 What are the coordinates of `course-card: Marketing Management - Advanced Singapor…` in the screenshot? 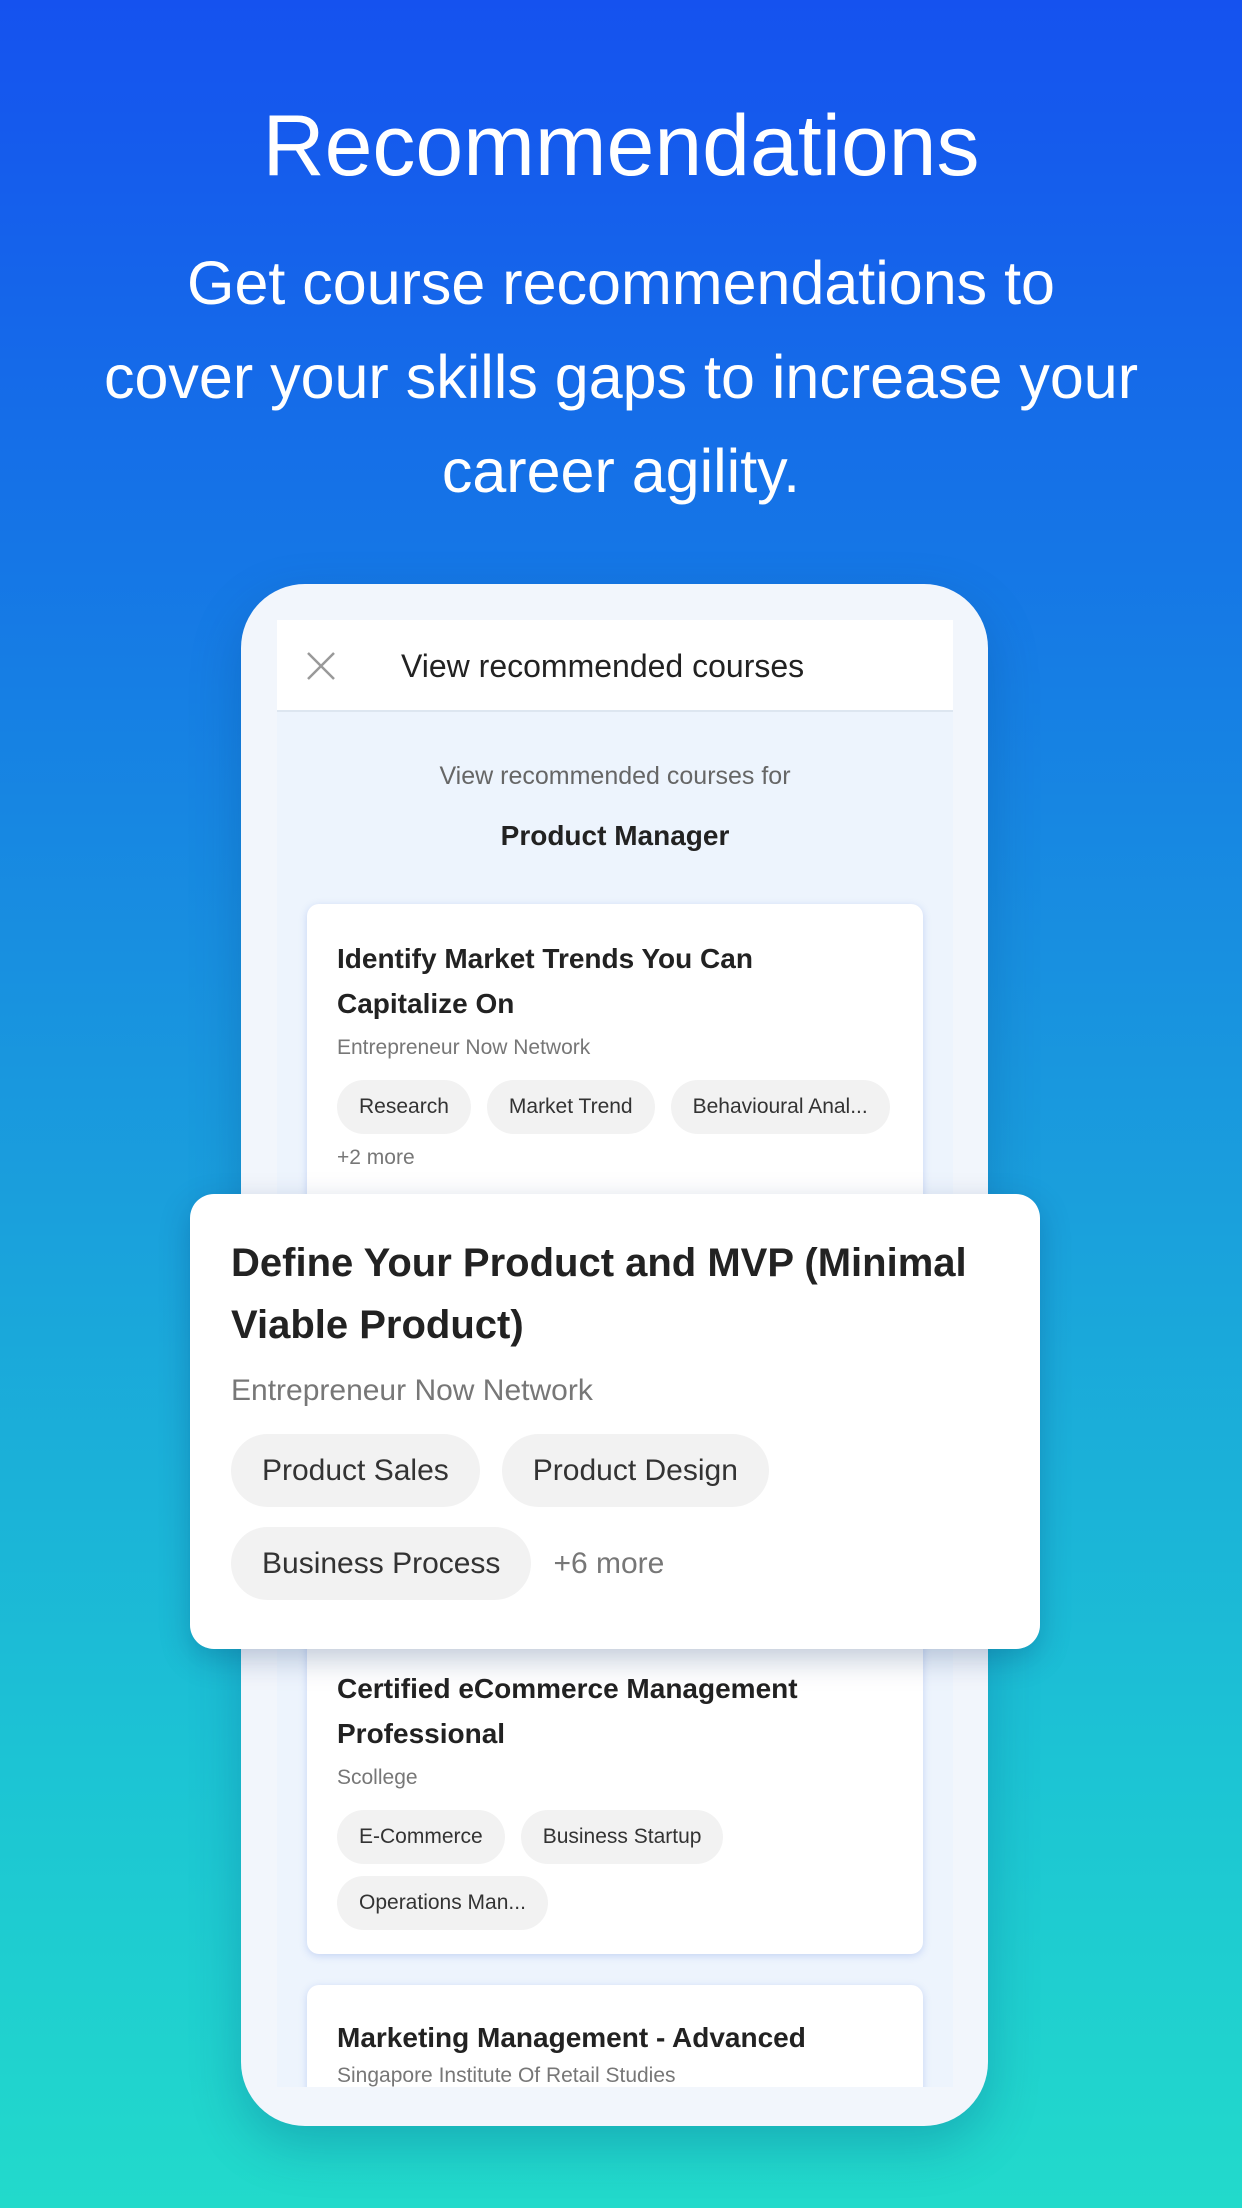 It's located at (615, 2036).